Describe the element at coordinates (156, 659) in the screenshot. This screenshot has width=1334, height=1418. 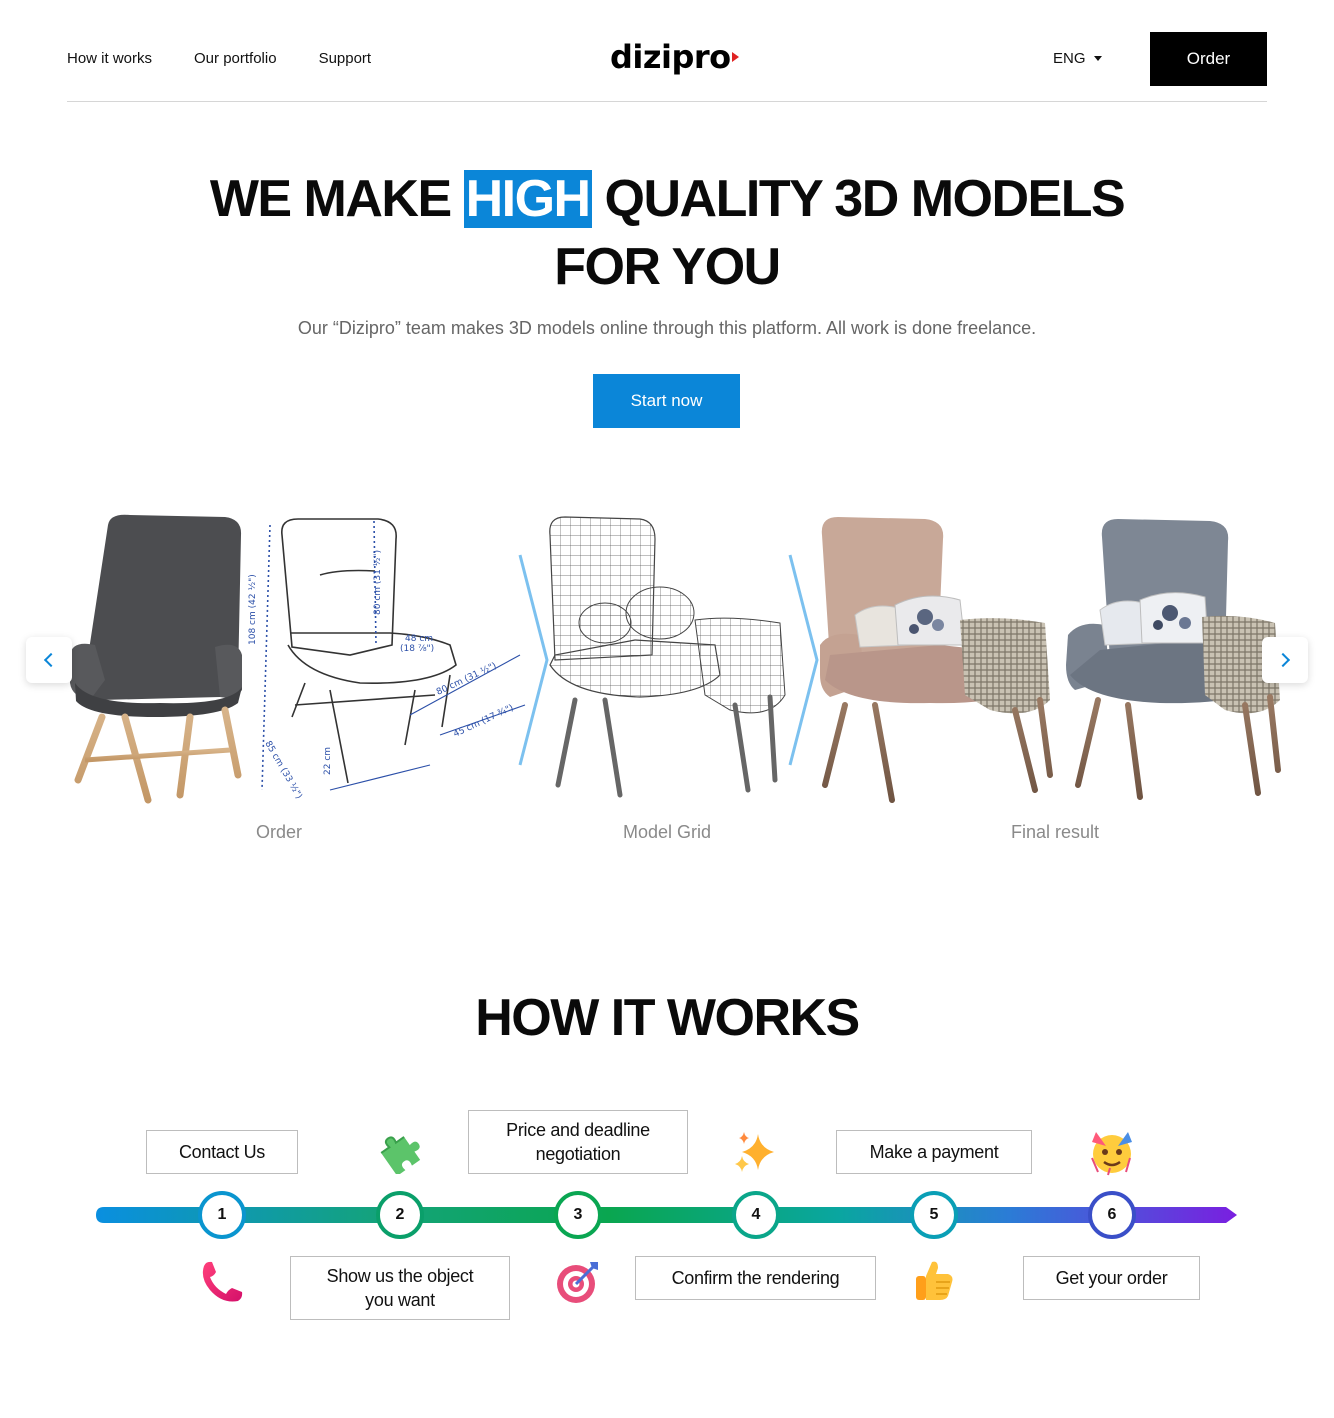
I see `grey-chair-photo` at that location.